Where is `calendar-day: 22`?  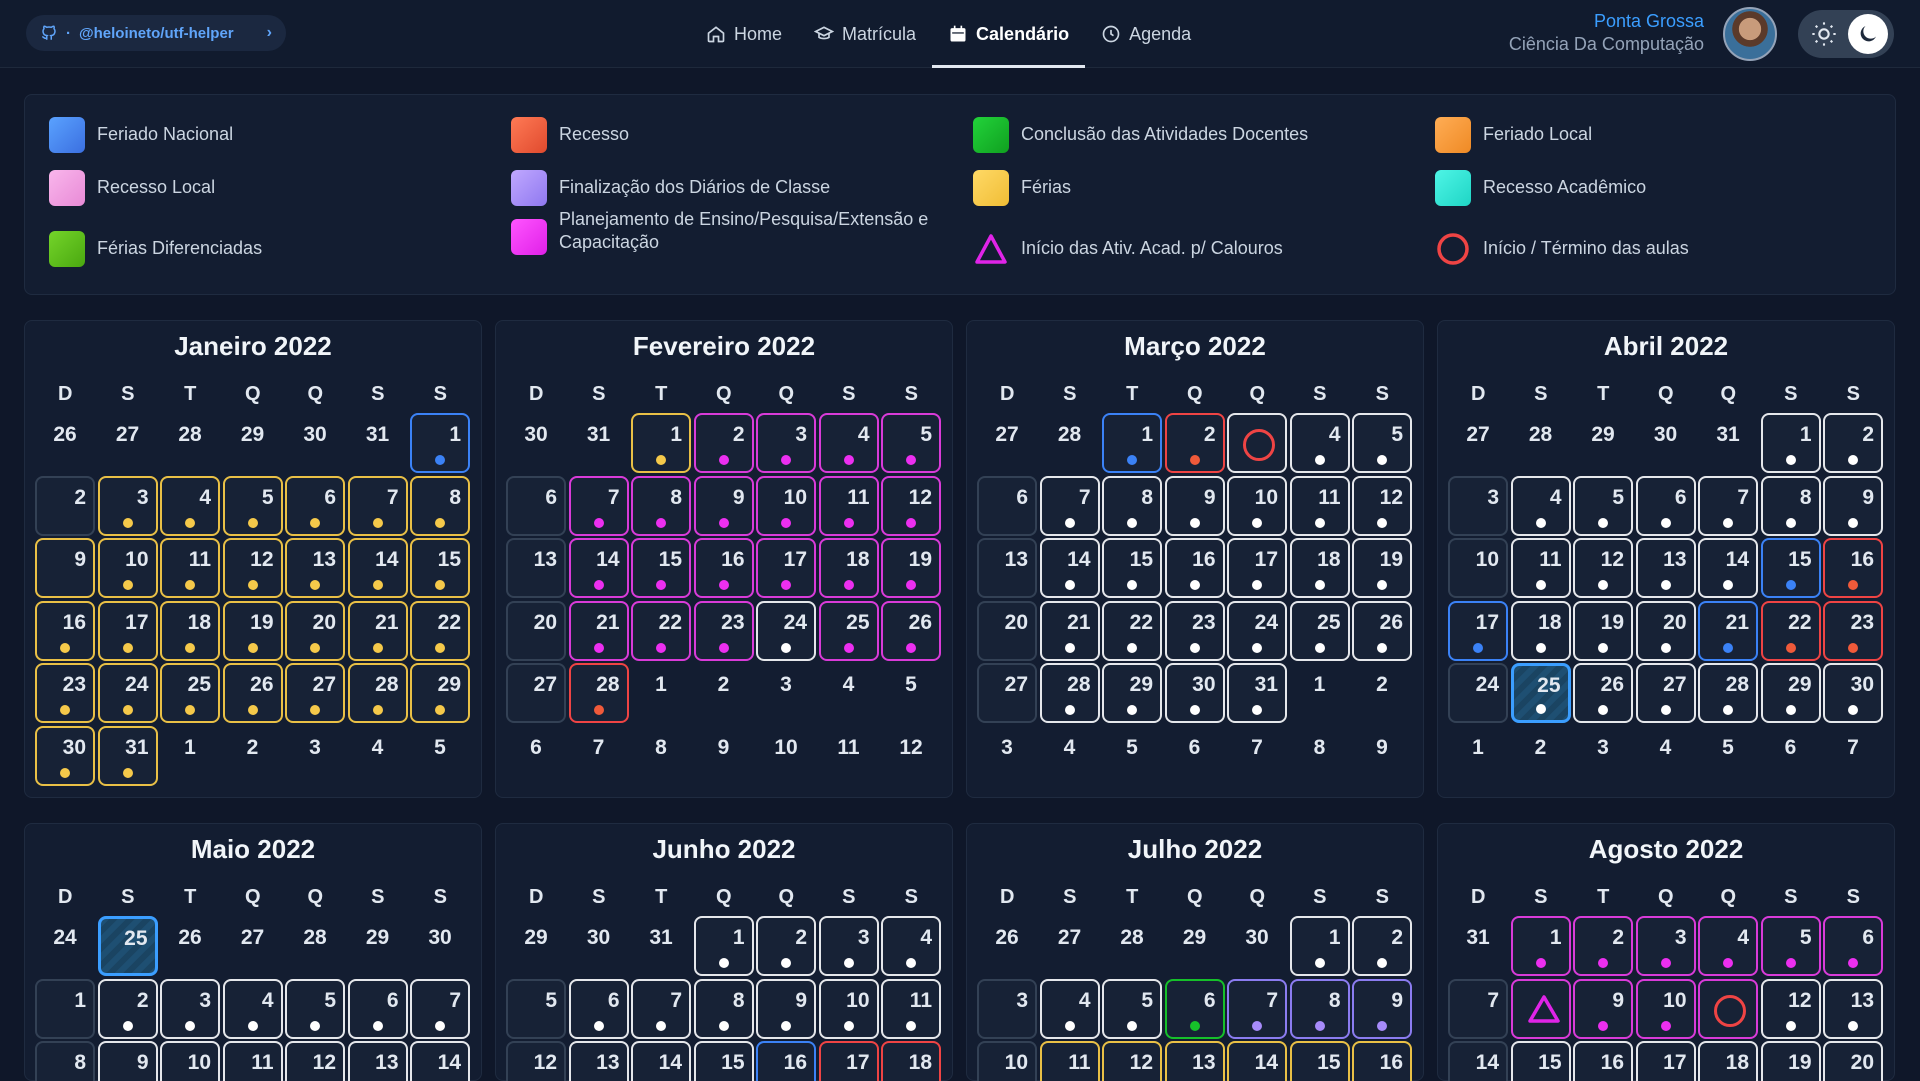 calendar-day: 22 is located at coordinates (661, 630).